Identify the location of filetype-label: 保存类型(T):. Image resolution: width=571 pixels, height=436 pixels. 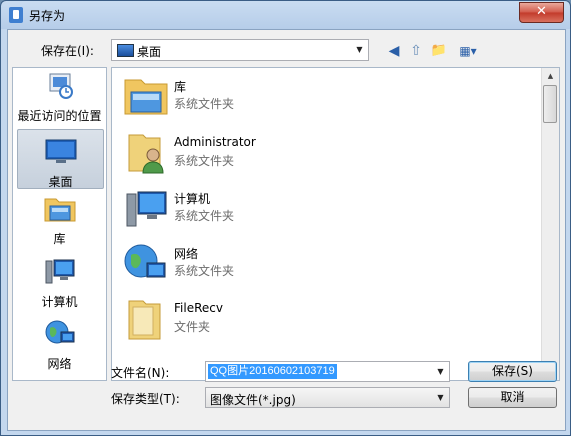
(145, 399).